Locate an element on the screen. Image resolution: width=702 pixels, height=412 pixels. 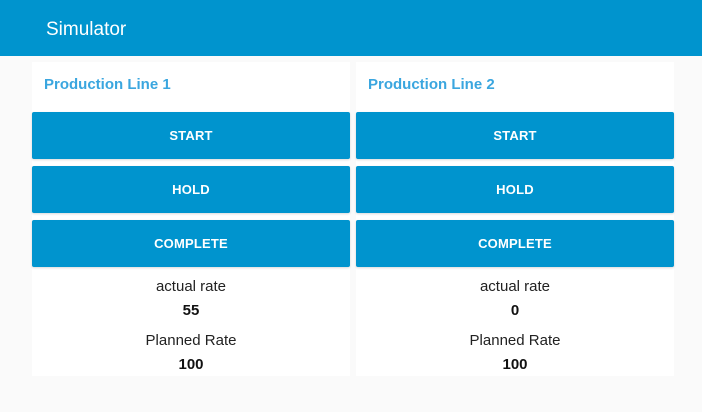
app-title: Simulator is located at coordinates (86, 29).